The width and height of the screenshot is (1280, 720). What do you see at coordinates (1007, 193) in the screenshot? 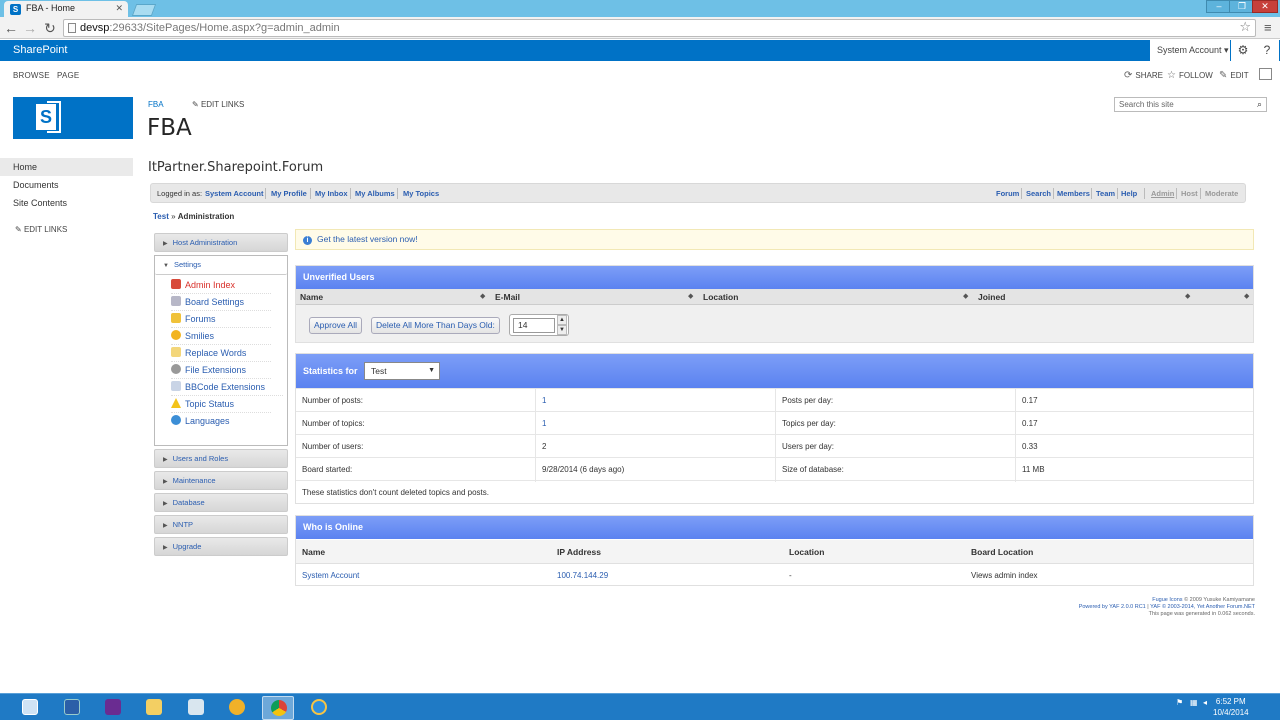
I see `forum-link: Forum` at bounding box center [1007, 193].